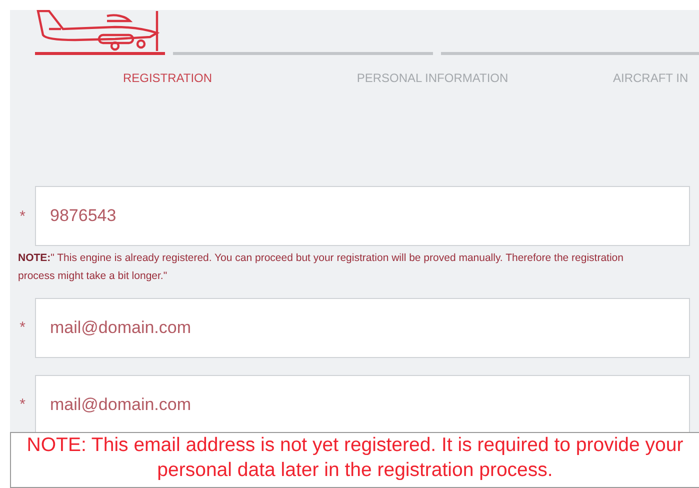  What do you see at coordinates (167, 78) in the screenshot?
I see `step-label: REGISTRATION` at bounding box center [167, 78].